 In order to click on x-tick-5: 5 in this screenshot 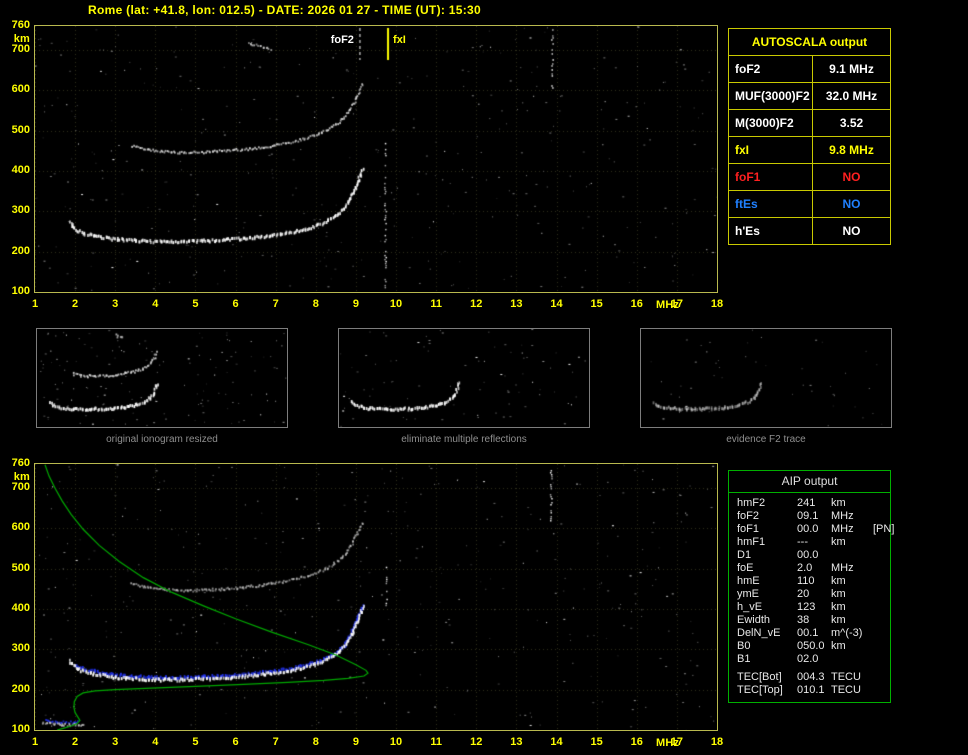, I will do `click(195, 304)`.